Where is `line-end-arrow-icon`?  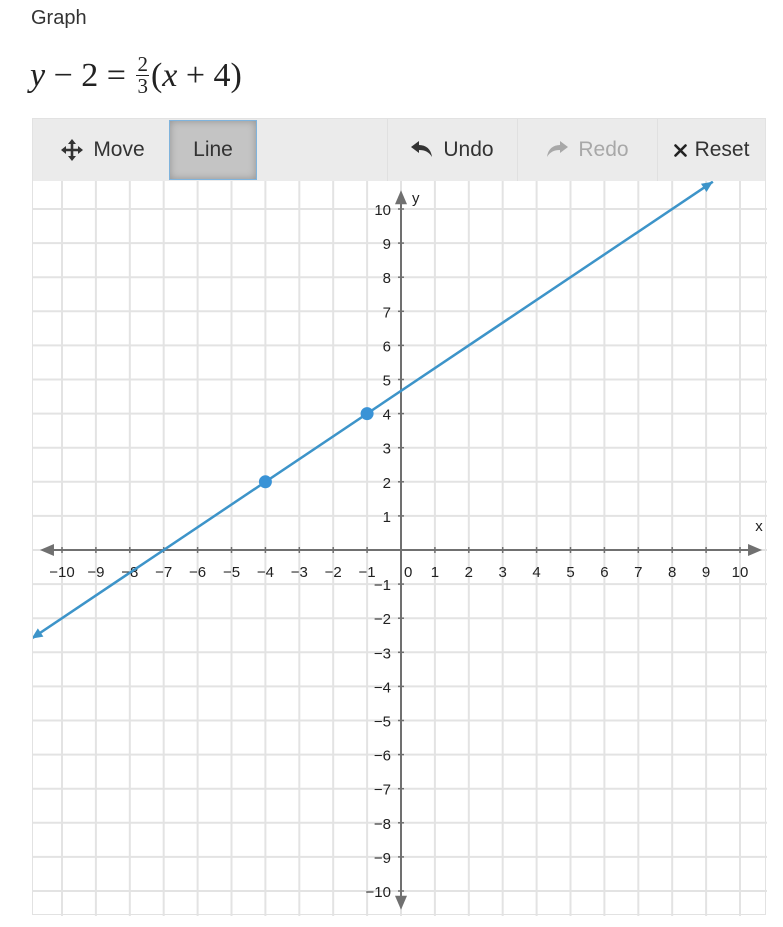
line-end-arrow-icon is located at coordinates (706, 186).